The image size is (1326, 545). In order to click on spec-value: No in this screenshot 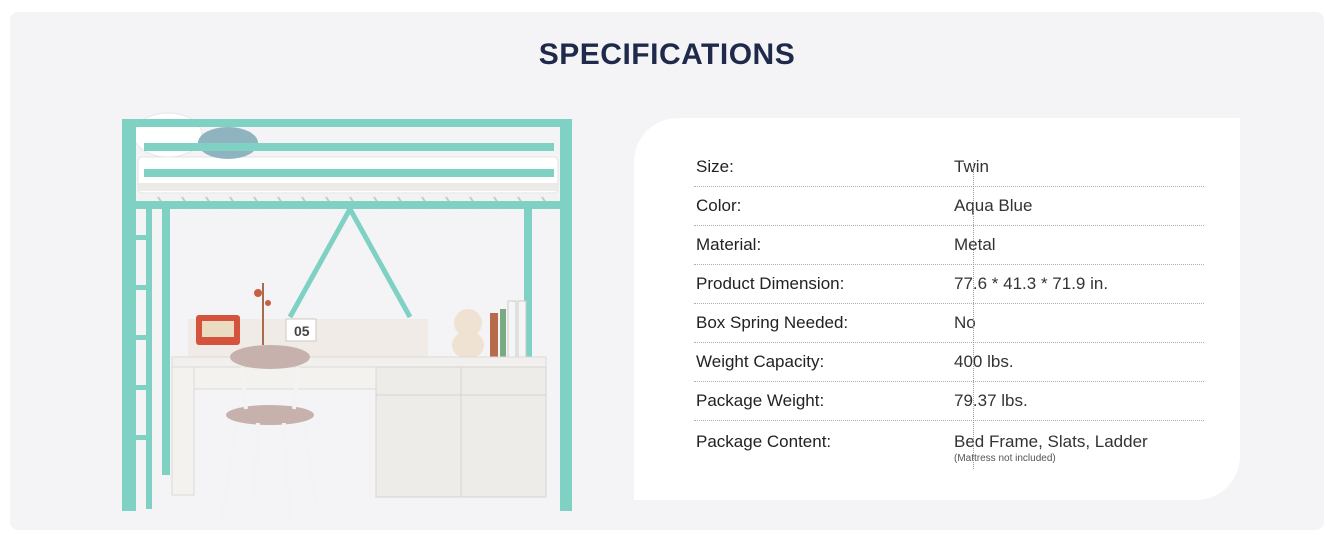, I will do `click(965, 322)`.